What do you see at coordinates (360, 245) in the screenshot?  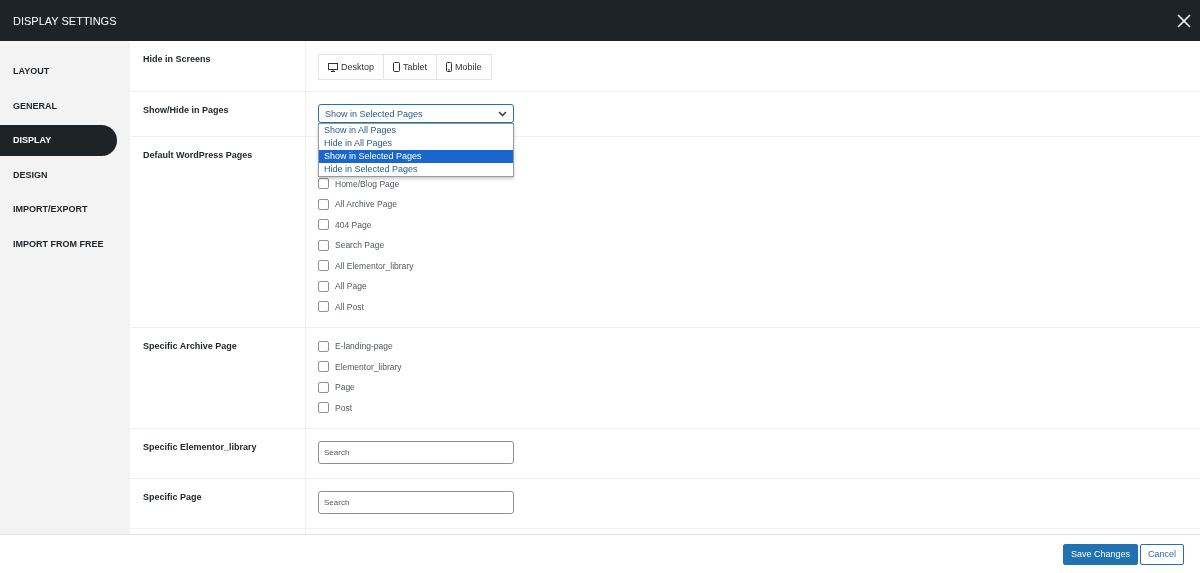 I see `checkbox-label: Search Page` at bounding box center [360, 245].